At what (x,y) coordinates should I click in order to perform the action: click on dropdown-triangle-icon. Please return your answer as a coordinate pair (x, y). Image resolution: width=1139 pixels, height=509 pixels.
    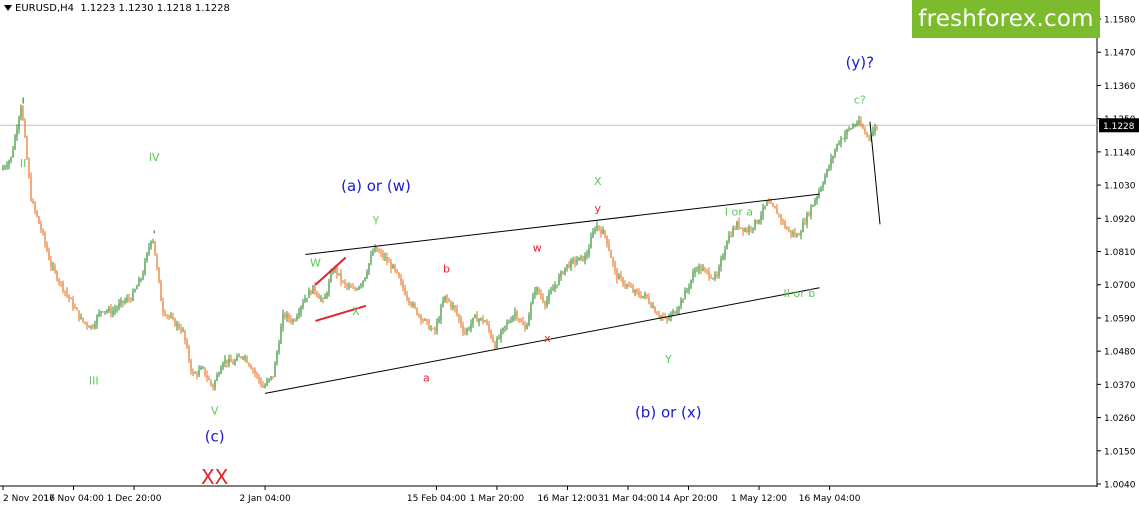
    Looking at the image, I should click on (8, 8).